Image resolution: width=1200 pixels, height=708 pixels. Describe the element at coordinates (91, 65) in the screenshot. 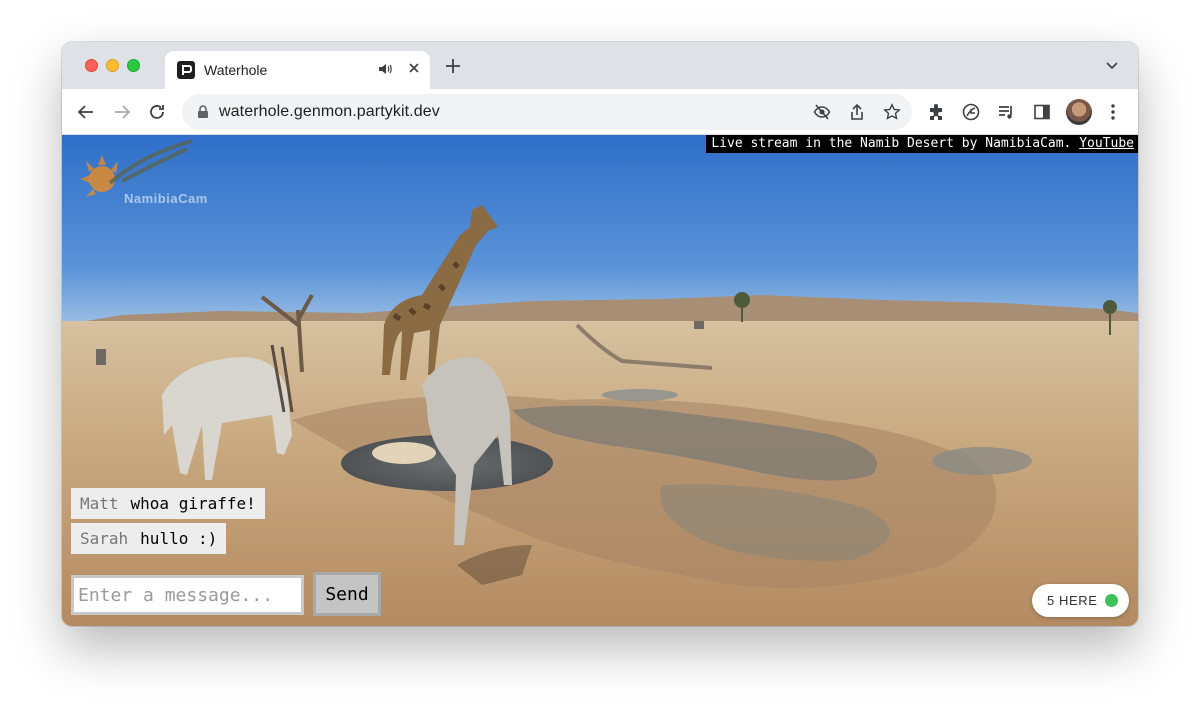

I see `close-window-button` at that location.